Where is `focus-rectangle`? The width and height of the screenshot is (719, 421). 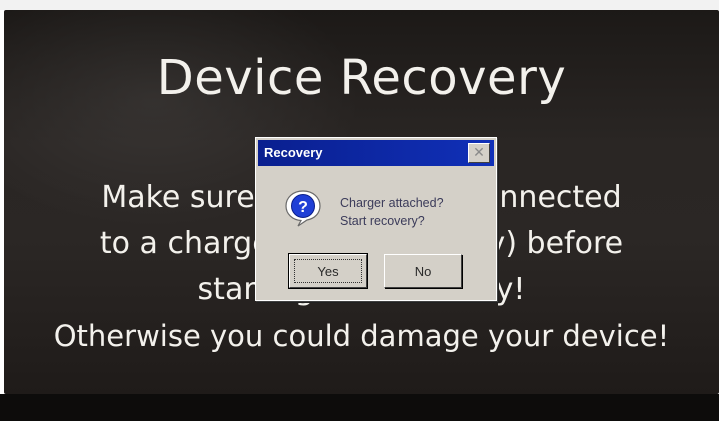
focus-rectangle is located at coordinates (328, 271).